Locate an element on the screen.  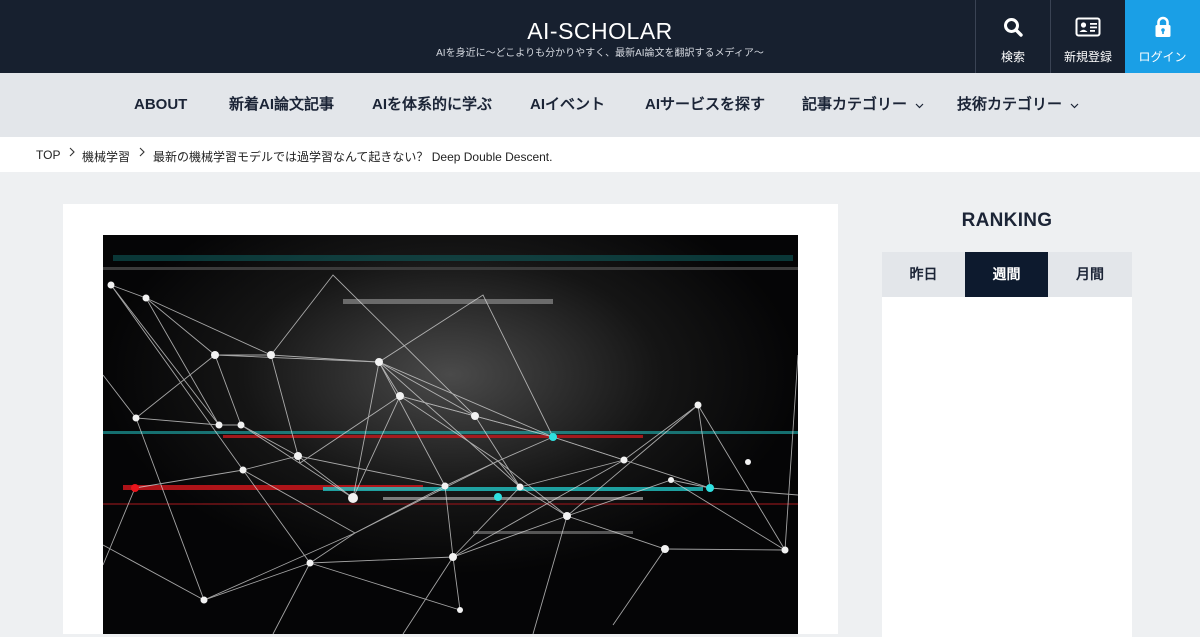
nav-item-new-articles: 新着AI論文記事 is located at coordinates (281, 105).